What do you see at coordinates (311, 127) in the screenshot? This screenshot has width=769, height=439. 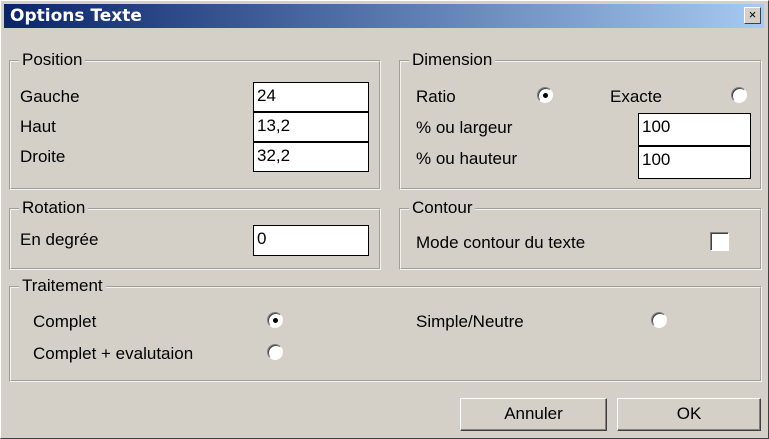 I see `haut-field: 13,2` at bounding box center [311, 127].